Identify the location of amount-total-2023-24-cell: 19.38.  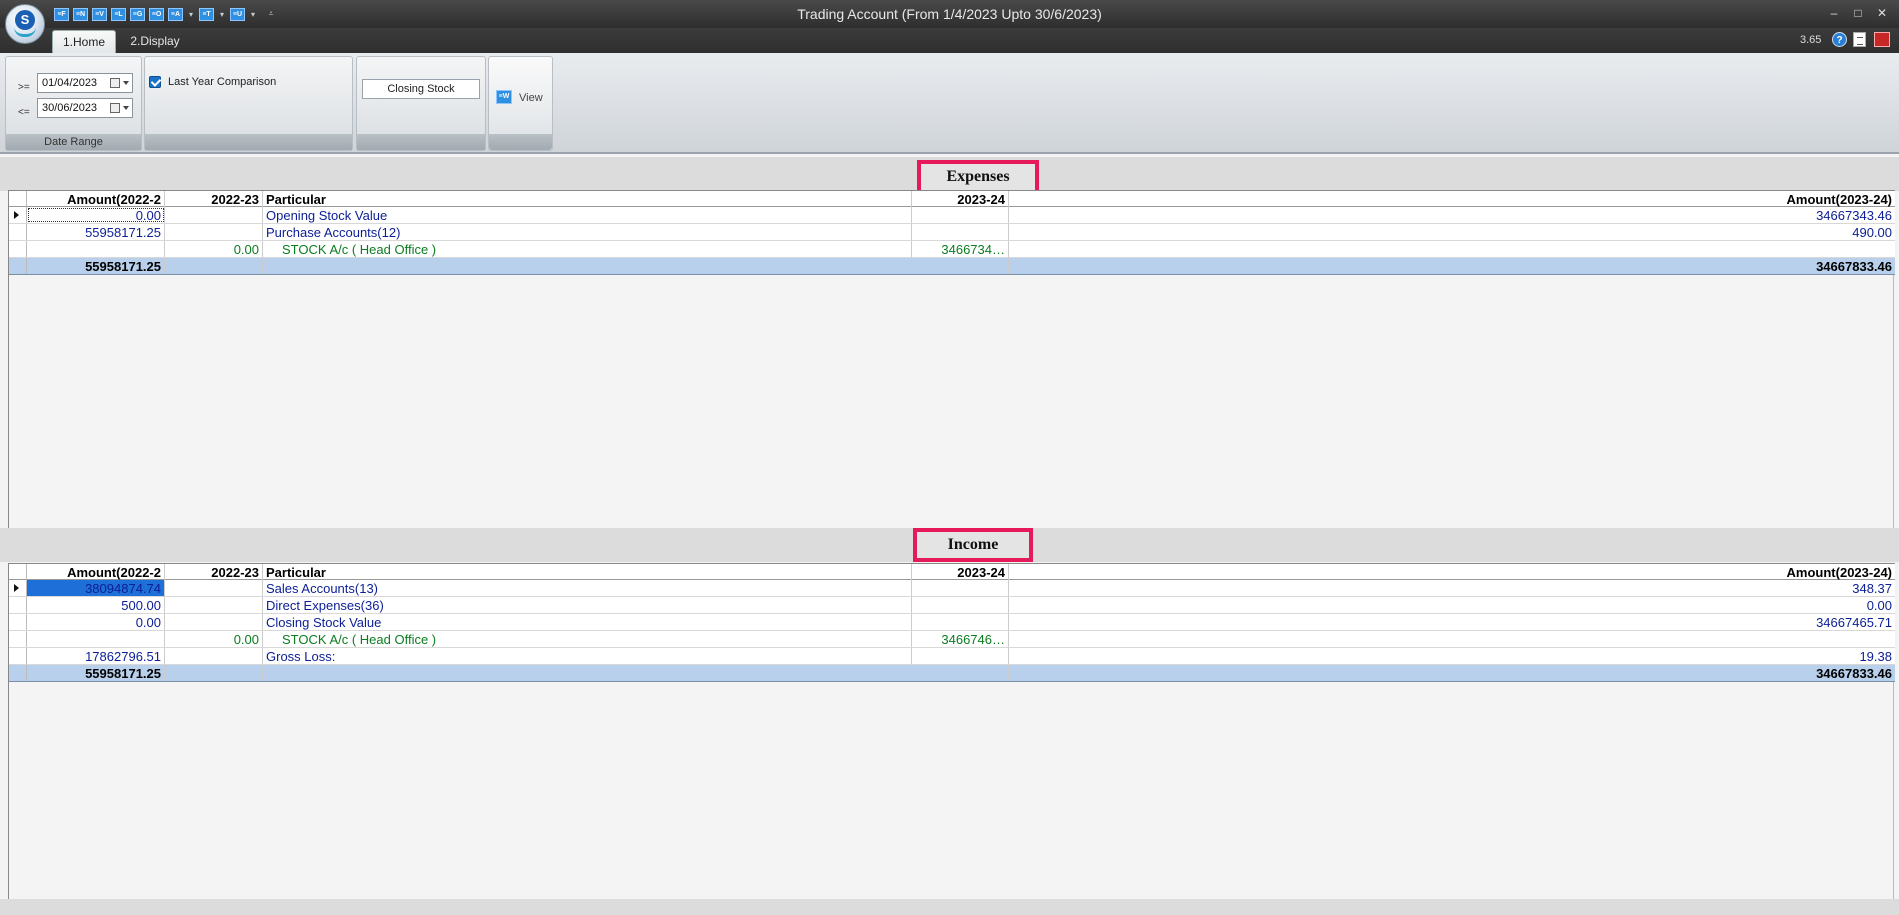
(1452, 656).